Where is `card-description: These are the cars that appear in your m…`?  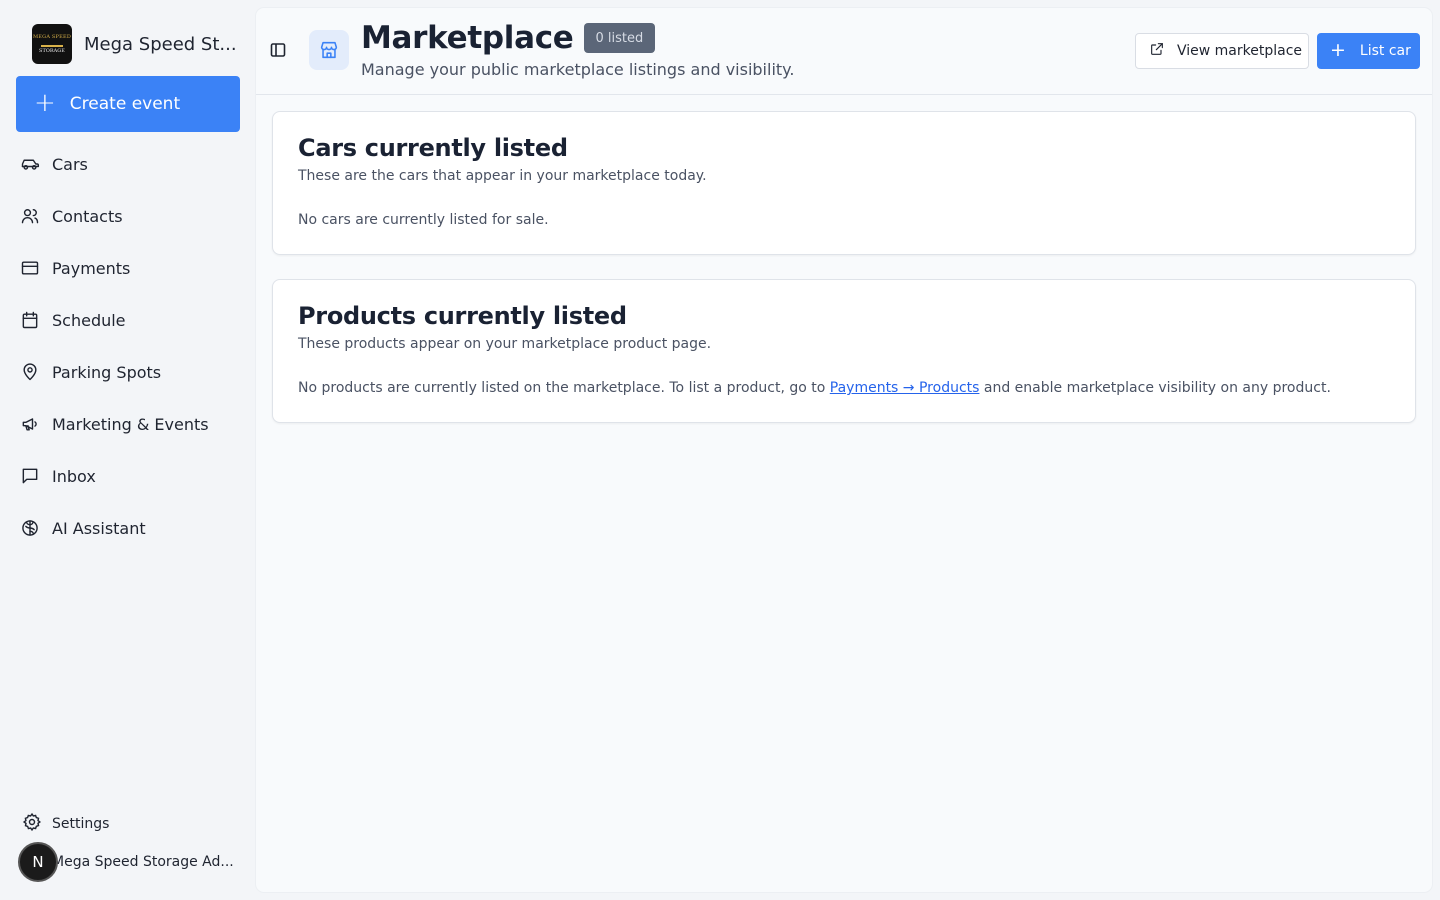 card-description: These are the cars that appear in your m… is located at coordinates (502, 176).